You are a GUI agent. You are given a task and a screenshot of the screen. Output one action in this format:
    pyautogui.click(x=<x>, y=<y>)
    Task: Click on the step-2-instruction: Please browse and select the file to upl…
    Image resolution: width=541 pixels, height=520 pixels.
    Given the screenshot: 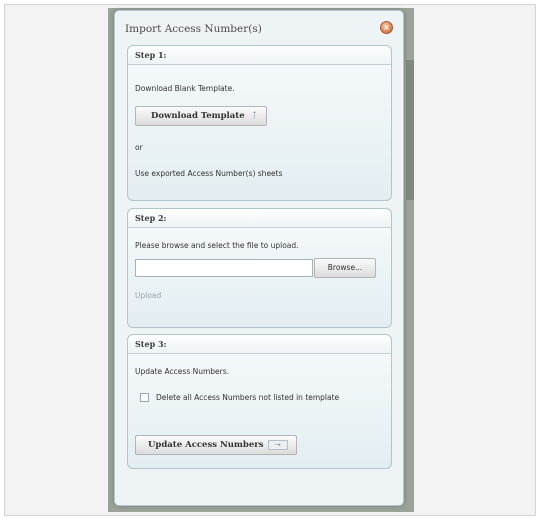 What is the action you would take?
    pyautogui.click(x=217, y=245)
    